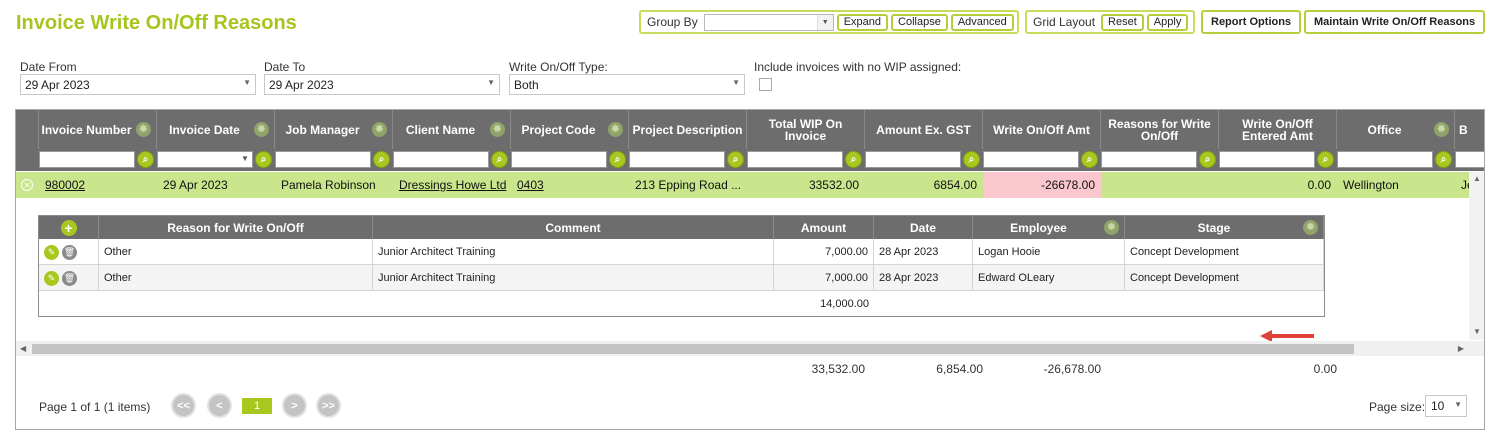  What do you see at coordinates (559, 159) in the screenshot?
I see `filter-project-code` at bounding box center [559, 159].